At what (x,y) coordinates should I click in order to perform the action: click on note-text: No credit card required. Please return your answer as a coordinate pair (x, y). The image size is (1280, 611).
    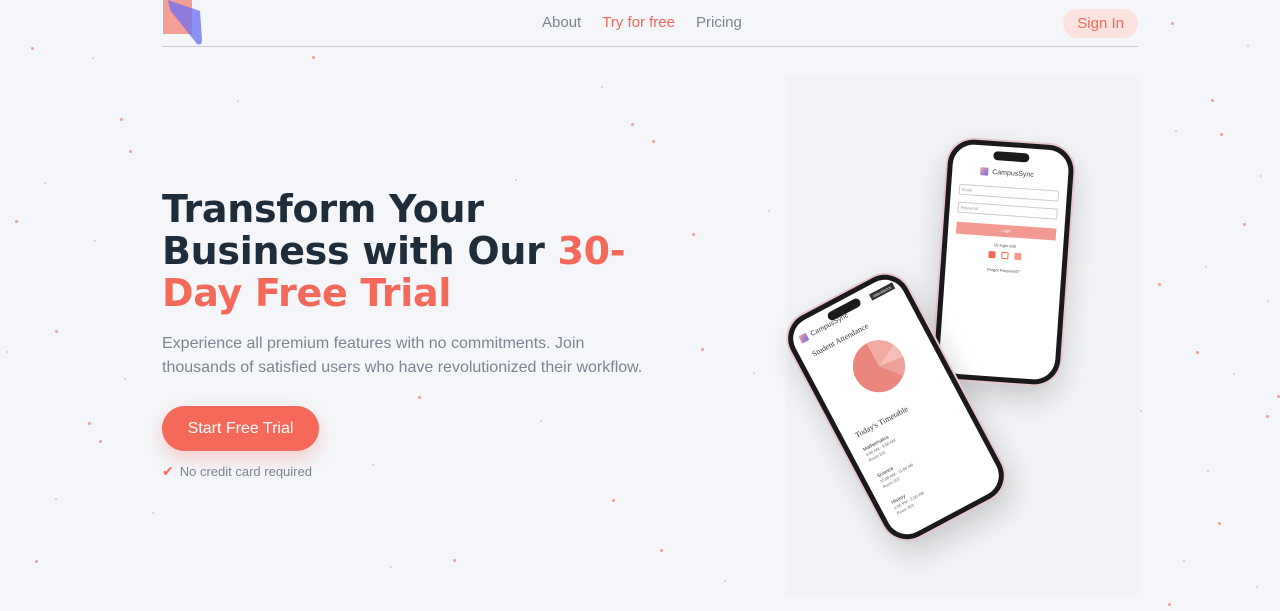
    Looking at the image, I should click on (245, 471).